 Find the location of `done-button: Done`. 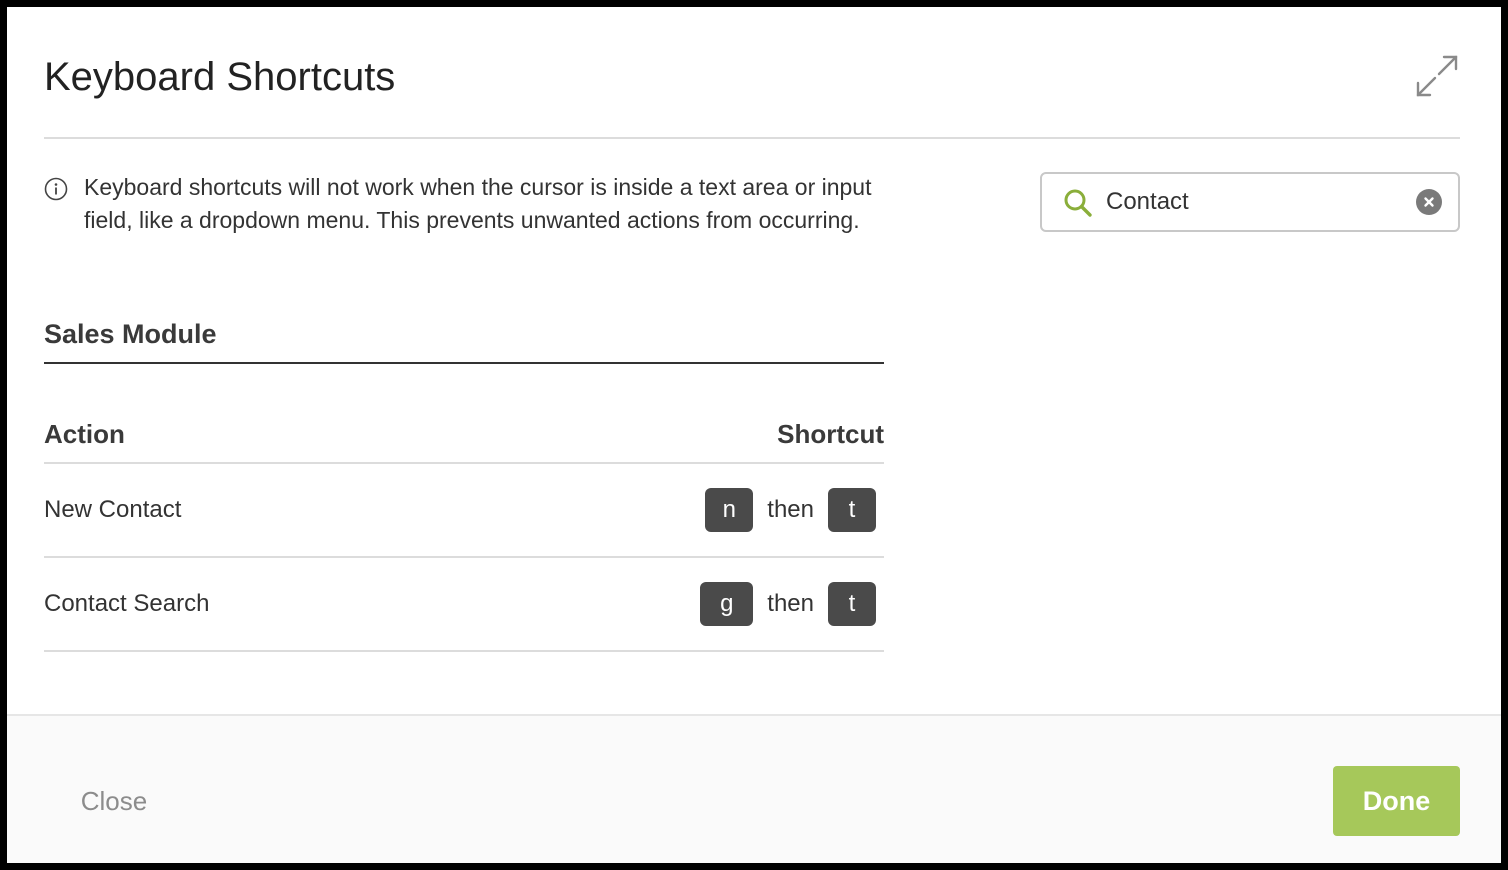

done-button: Done is located at coordinates (1396, 801).